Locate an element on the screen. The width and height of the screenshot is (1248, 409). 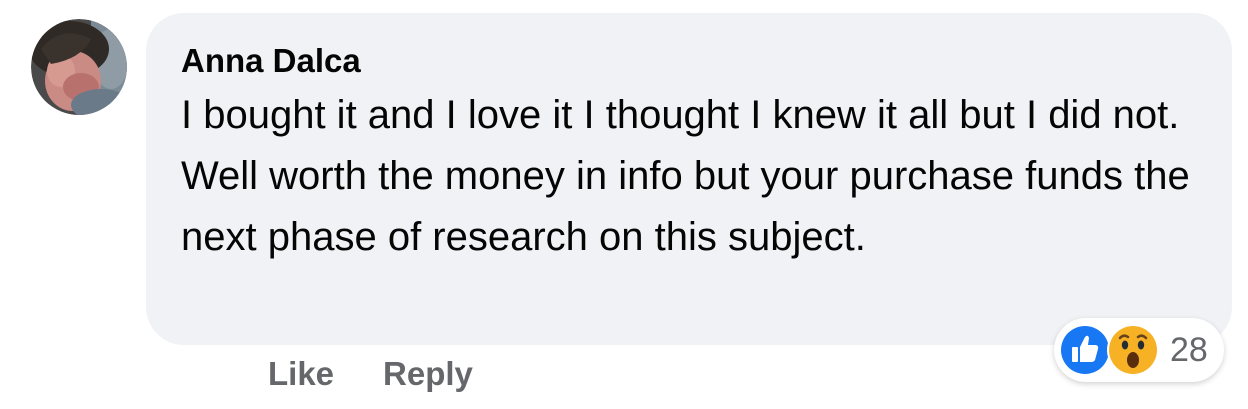
reaction-summary: 28 is located at coordinates (1139, 350).